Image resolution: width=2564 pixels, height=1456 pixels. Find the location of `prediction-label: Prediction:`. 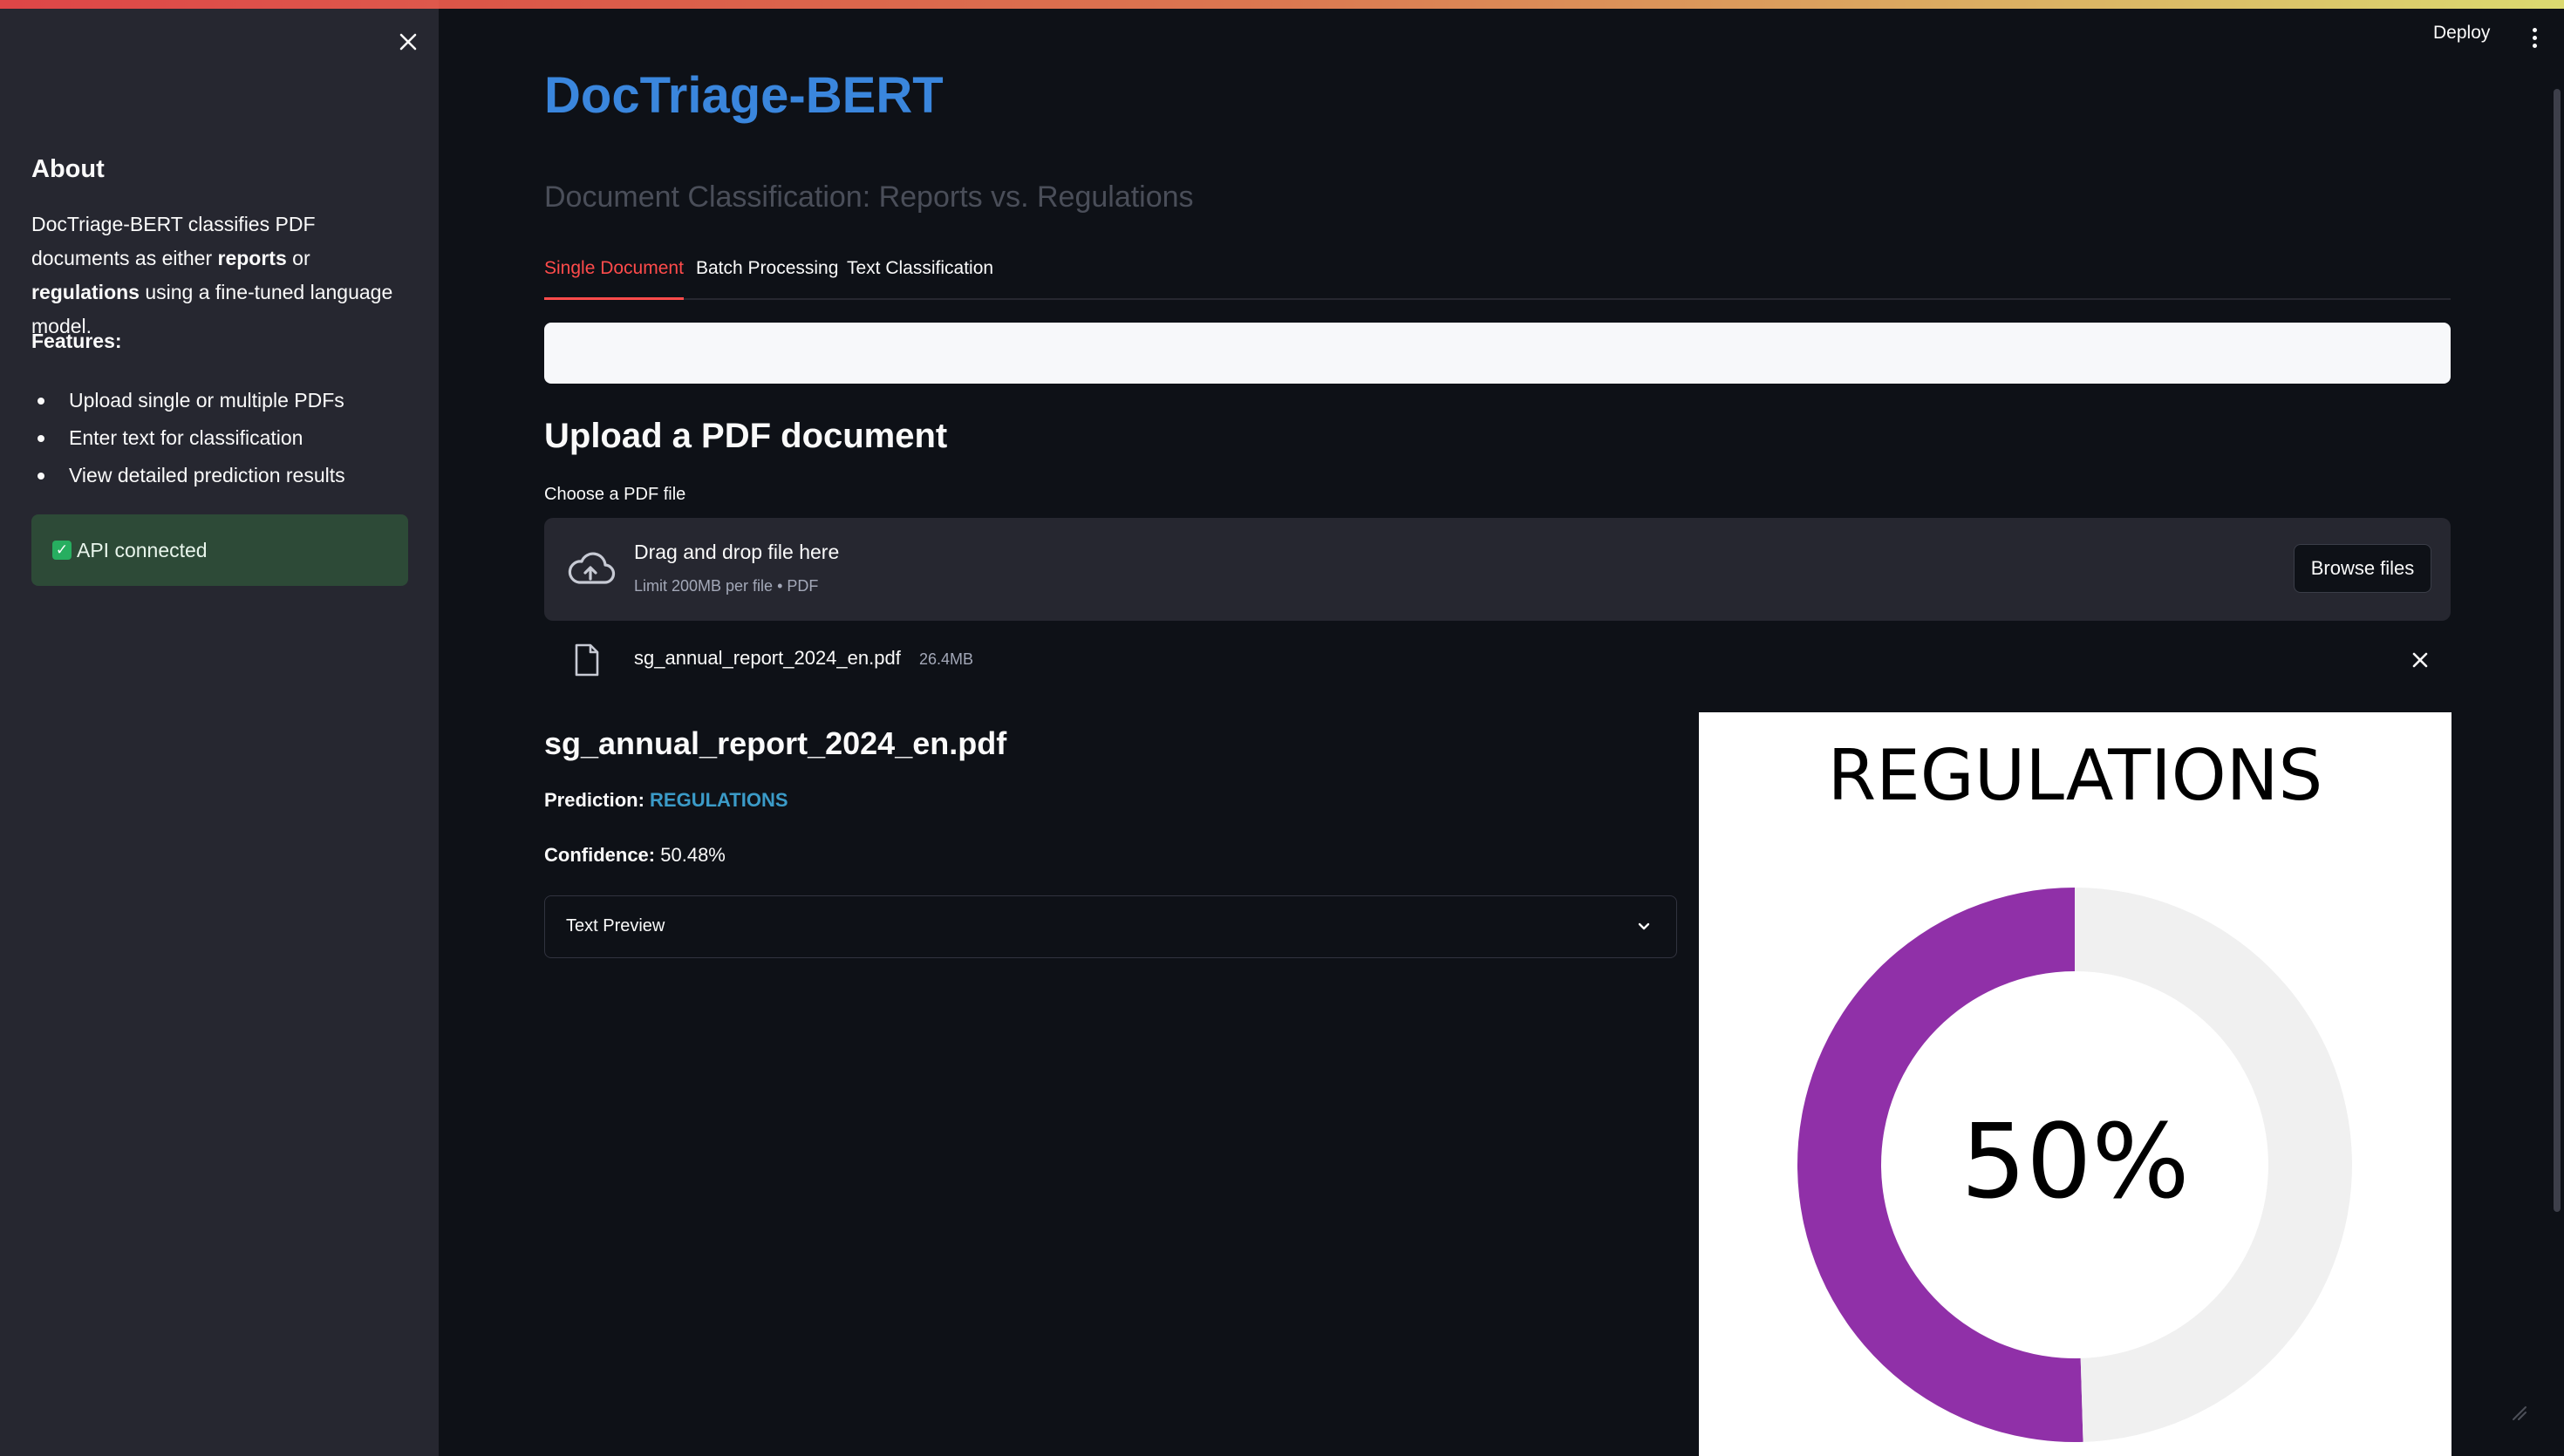

prediction-label: Prediction: is located at coordinates (594, 800).